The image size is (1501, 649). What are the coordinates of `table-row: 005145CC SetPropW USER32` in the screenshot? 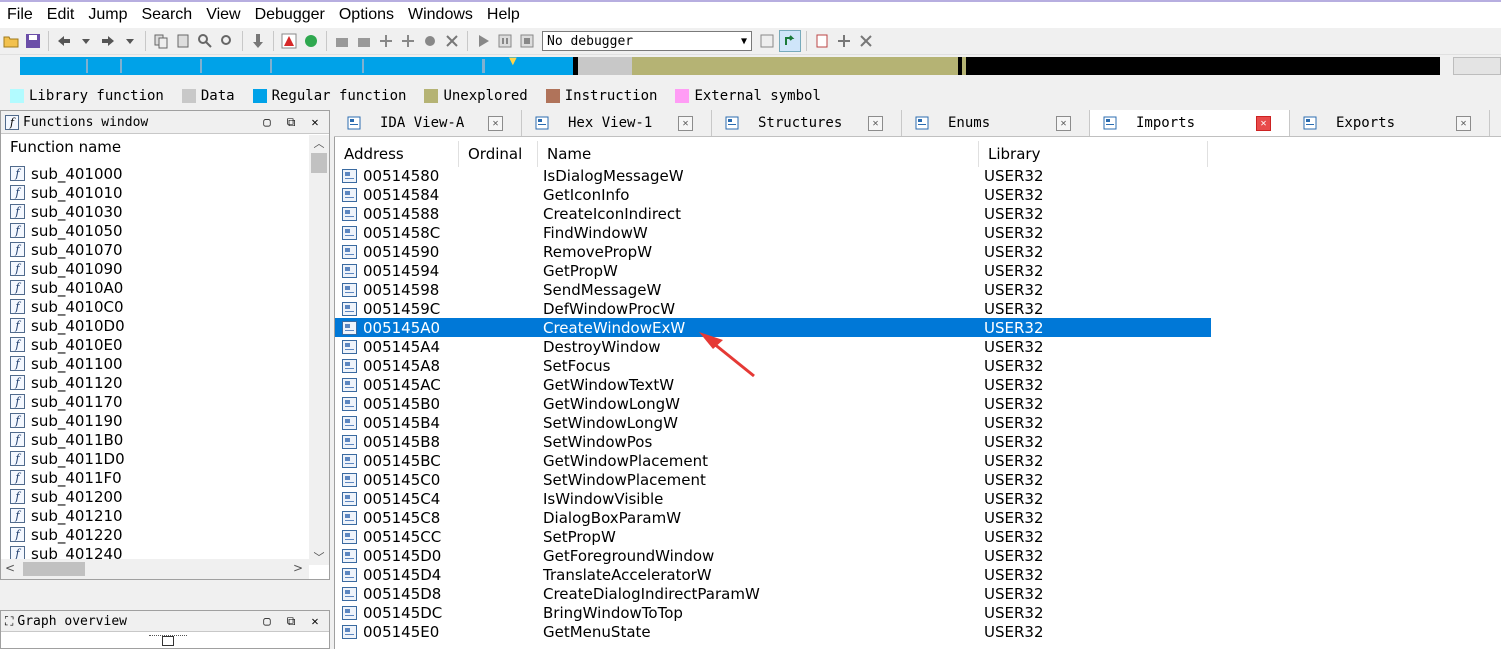 It's located at (773, 536).